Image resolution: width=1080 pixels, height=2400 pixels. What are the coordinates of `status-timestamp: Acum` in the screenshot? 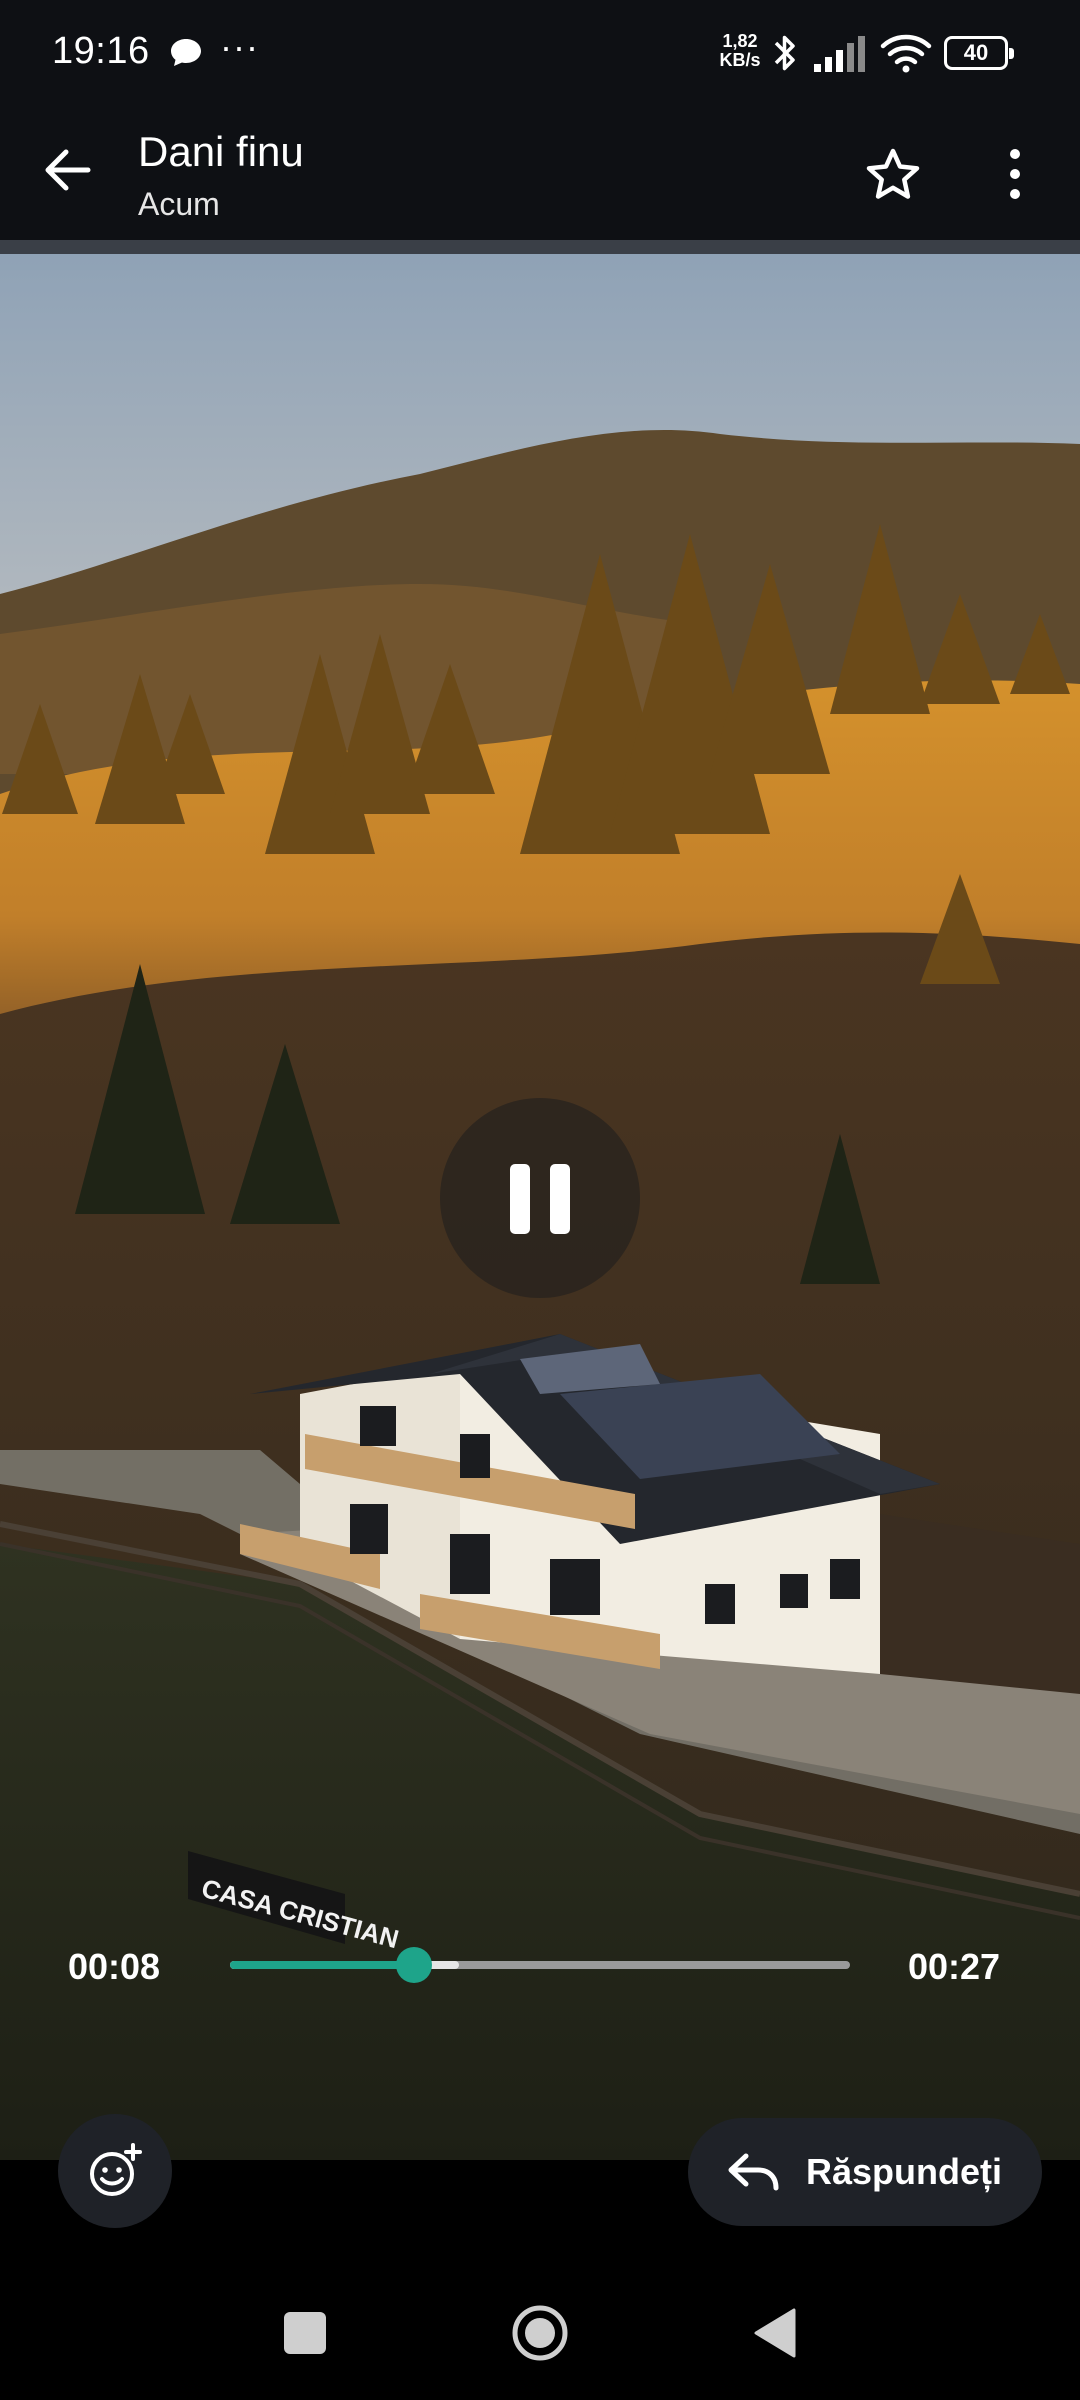 It's located at (179, 204).